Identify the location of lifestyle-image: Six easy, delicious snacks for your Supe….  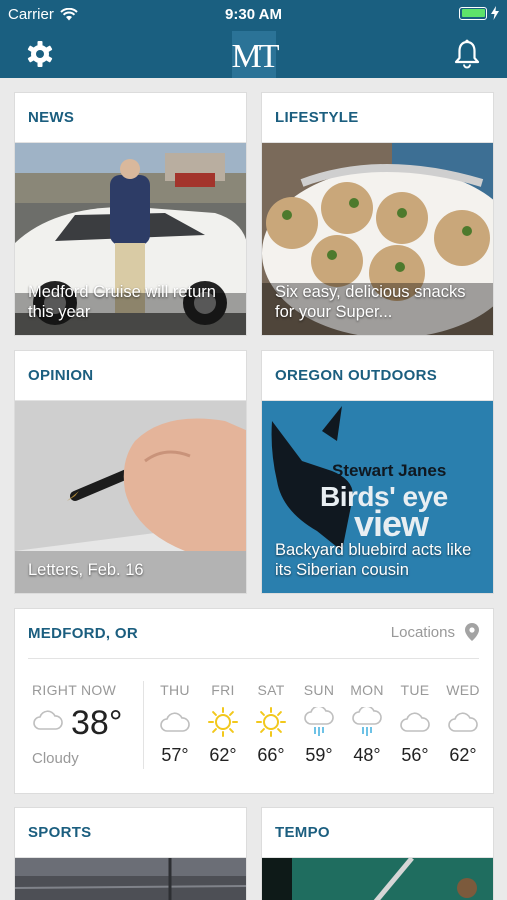
(377, 239).